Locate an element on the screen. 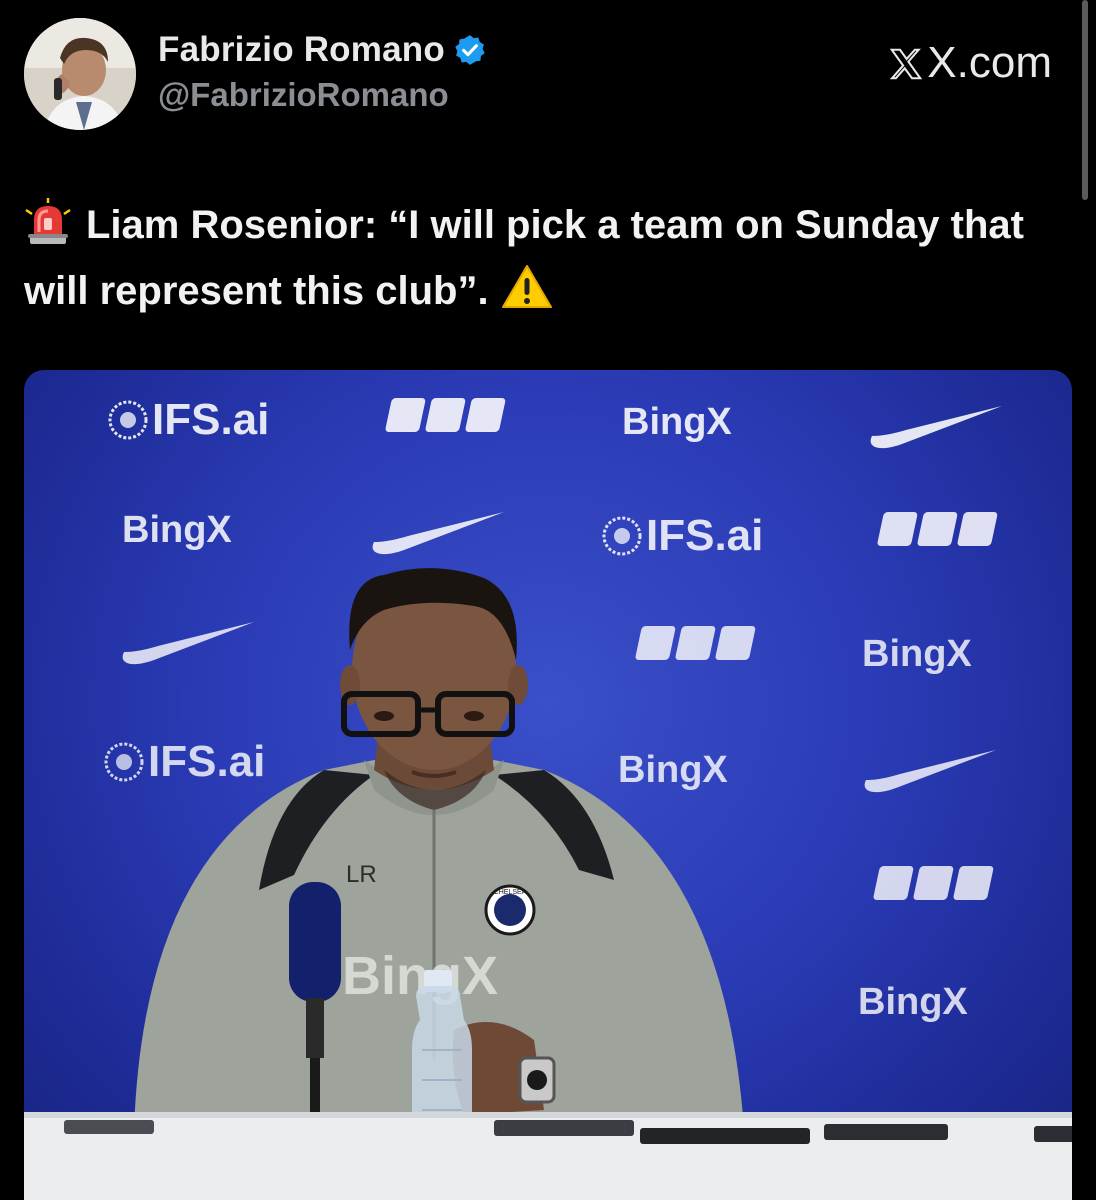  author-identity: Fabrizio Romano @FabrizioRomano is located at coordinates (322, 71).